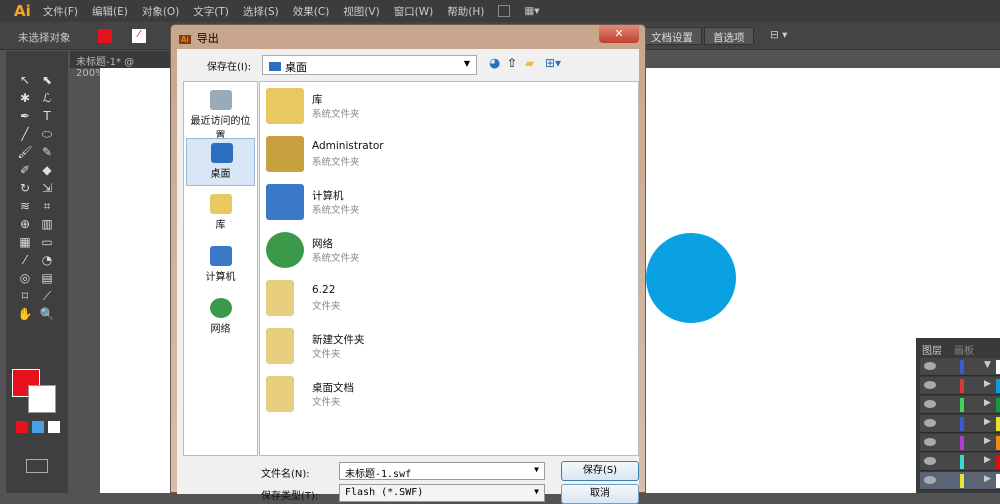  Describe the element at coordinates (442, 493) in the screenshot. I see `filetype-dropdown: Flash (*.SWF) ▼` at that location.